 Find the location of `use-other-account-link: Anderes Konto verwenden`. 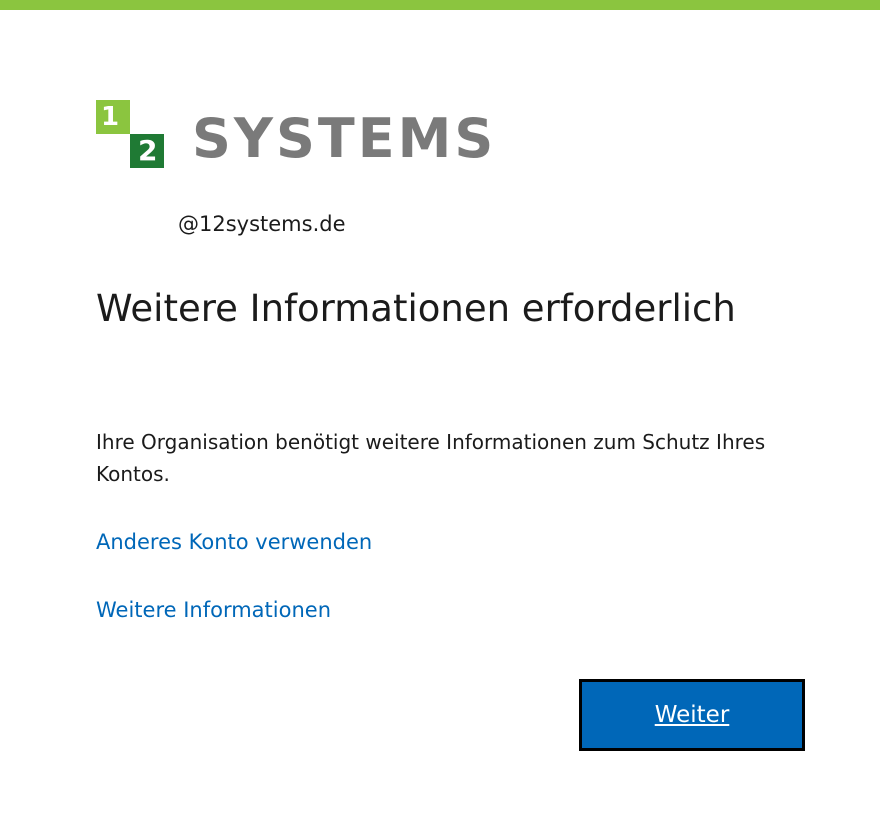

use-other-account-link: Anderes Konto verwenden is located at coordinates (234, 542).